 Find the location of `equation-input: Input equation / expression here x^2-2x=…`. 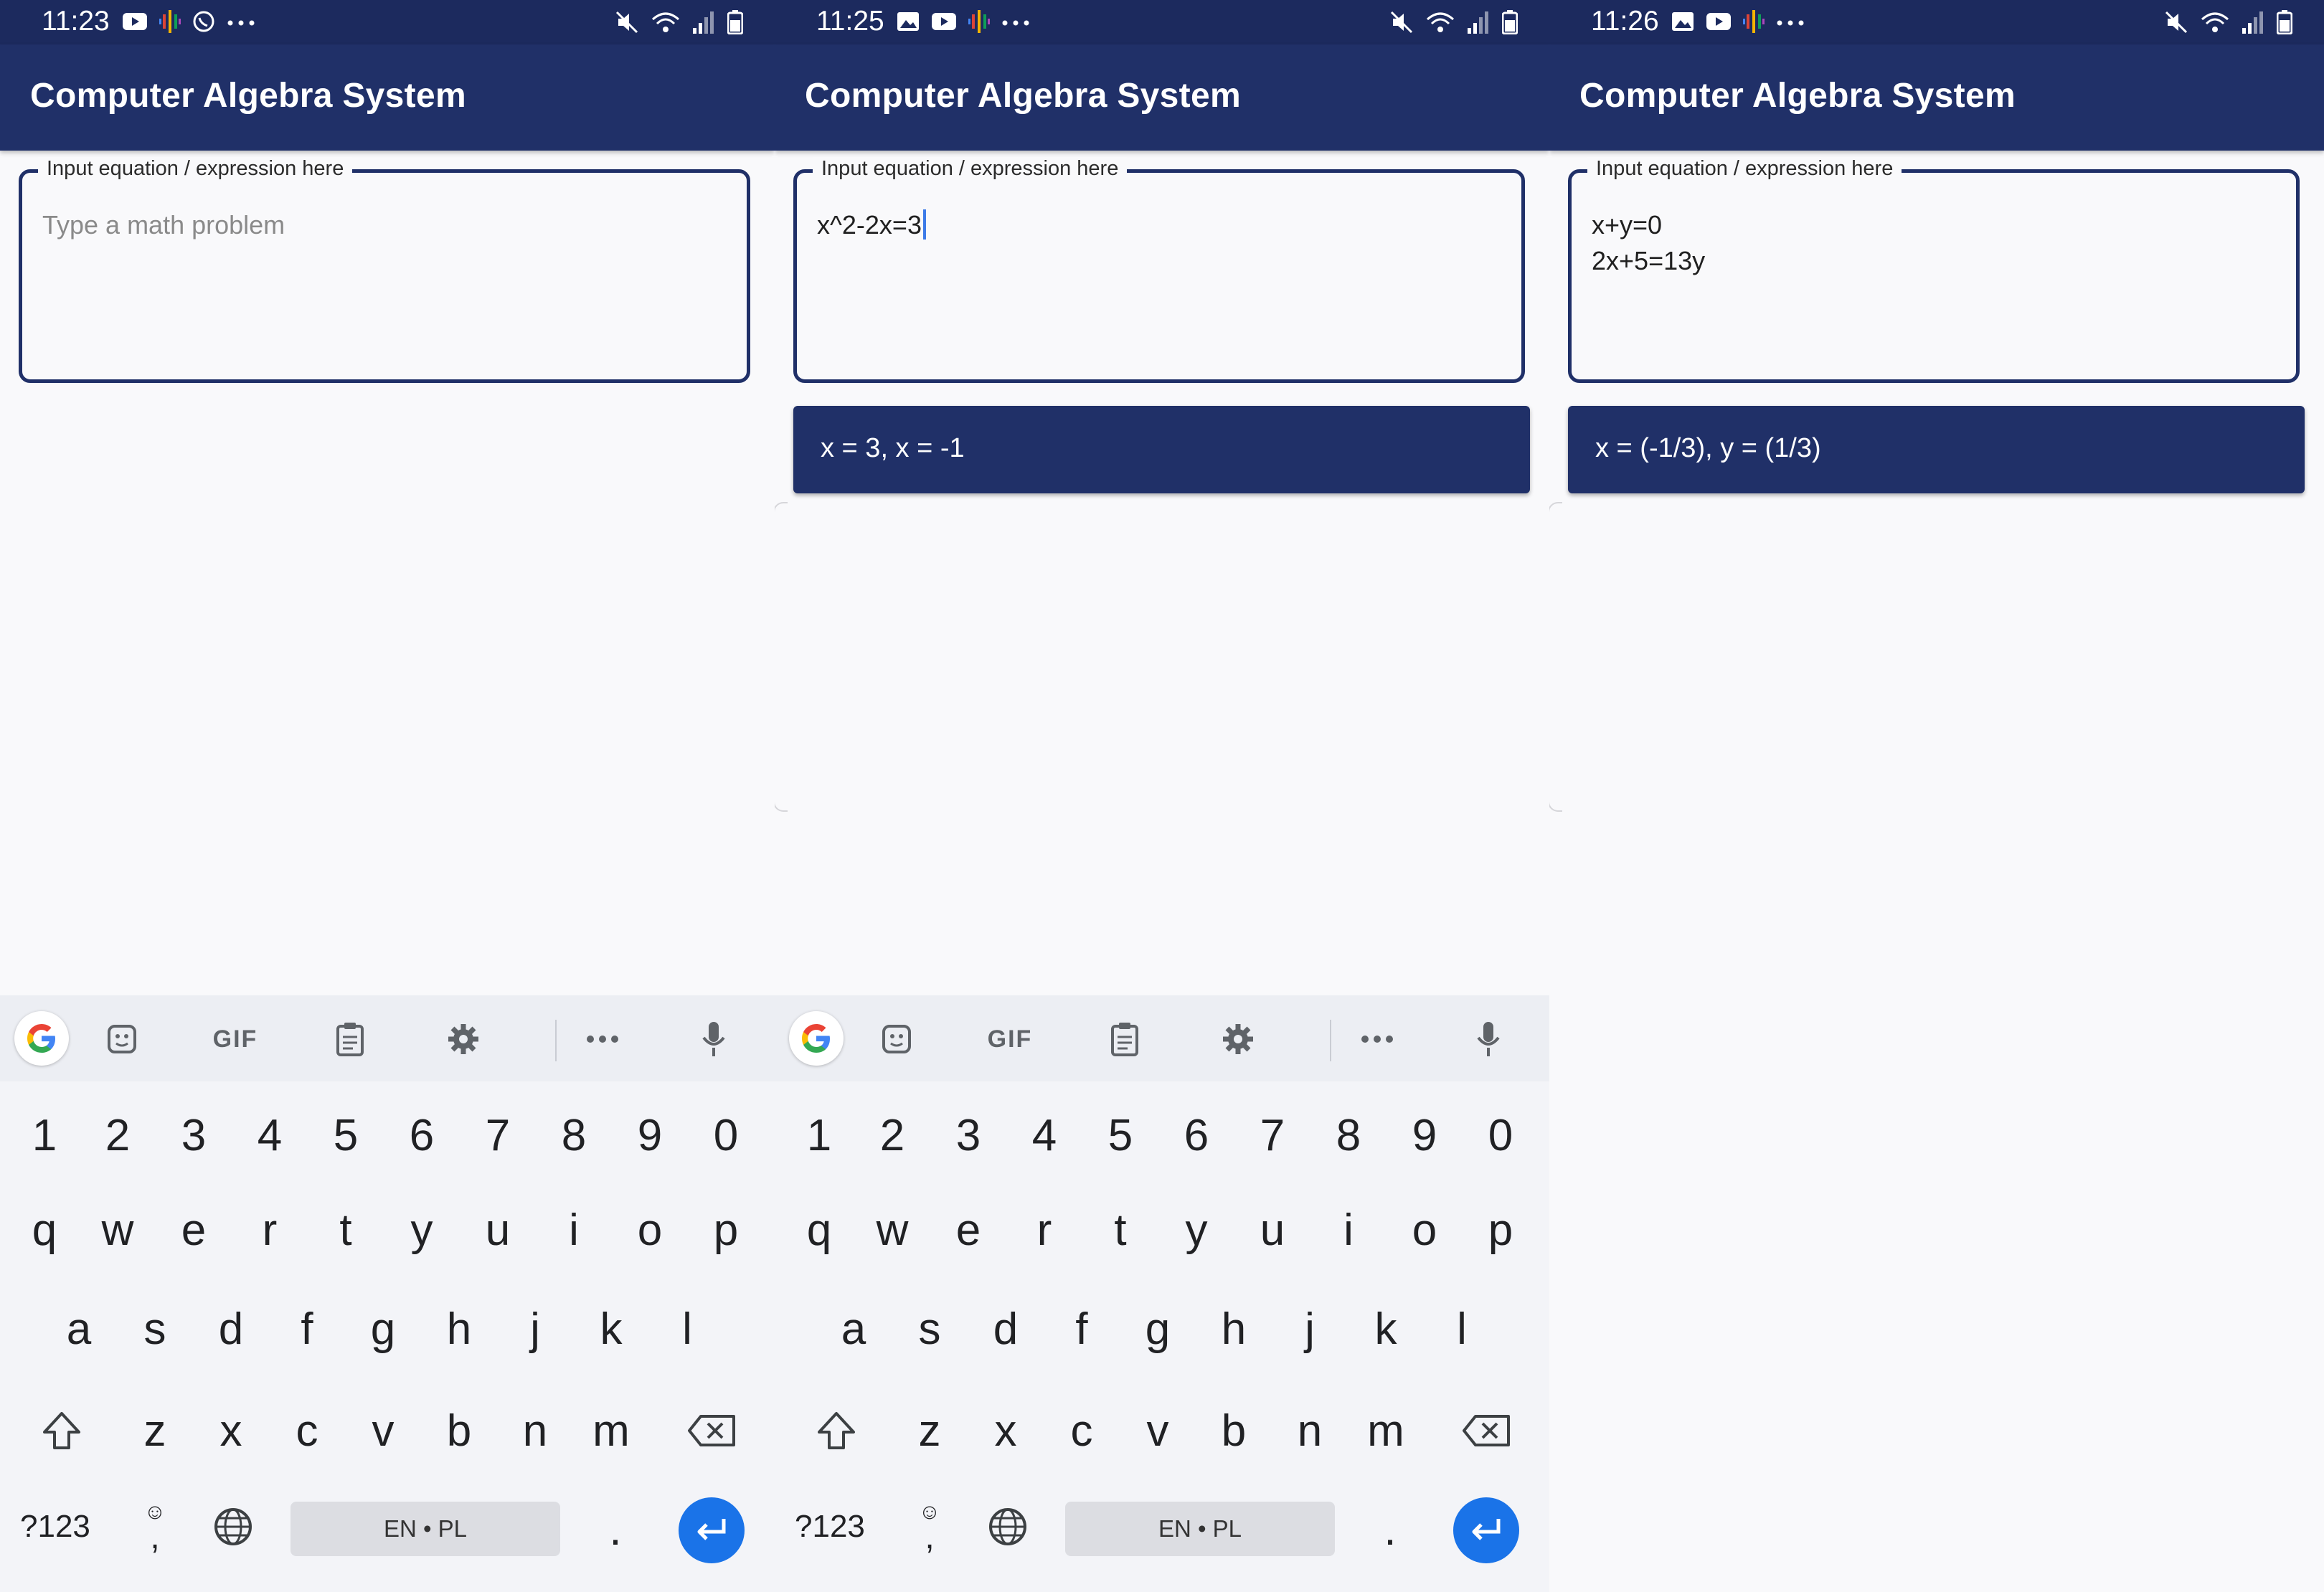

equation-input: Input equation / expression here x^2-2x=… is located at coordinates (1159, 270).